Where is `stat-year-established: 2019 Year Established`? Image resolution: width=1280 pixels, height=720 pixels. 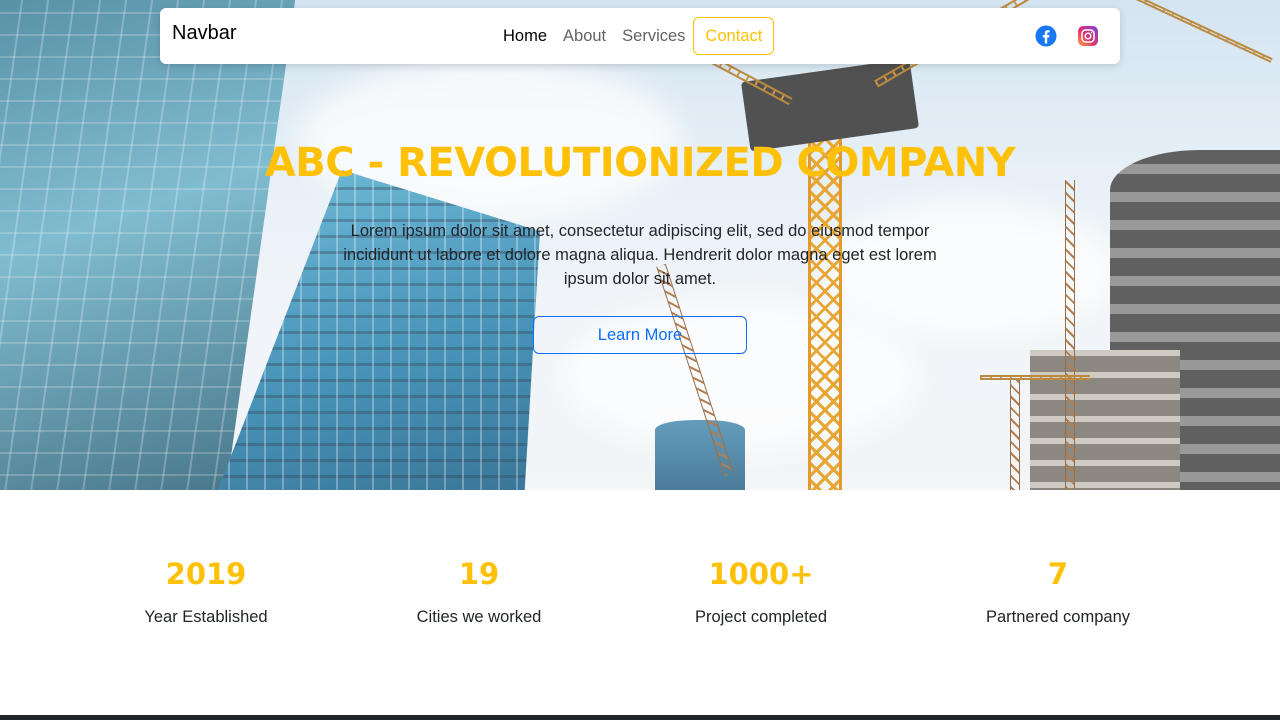 stat-year-established: 2019 Year Established is located at coordinates (206, 592).